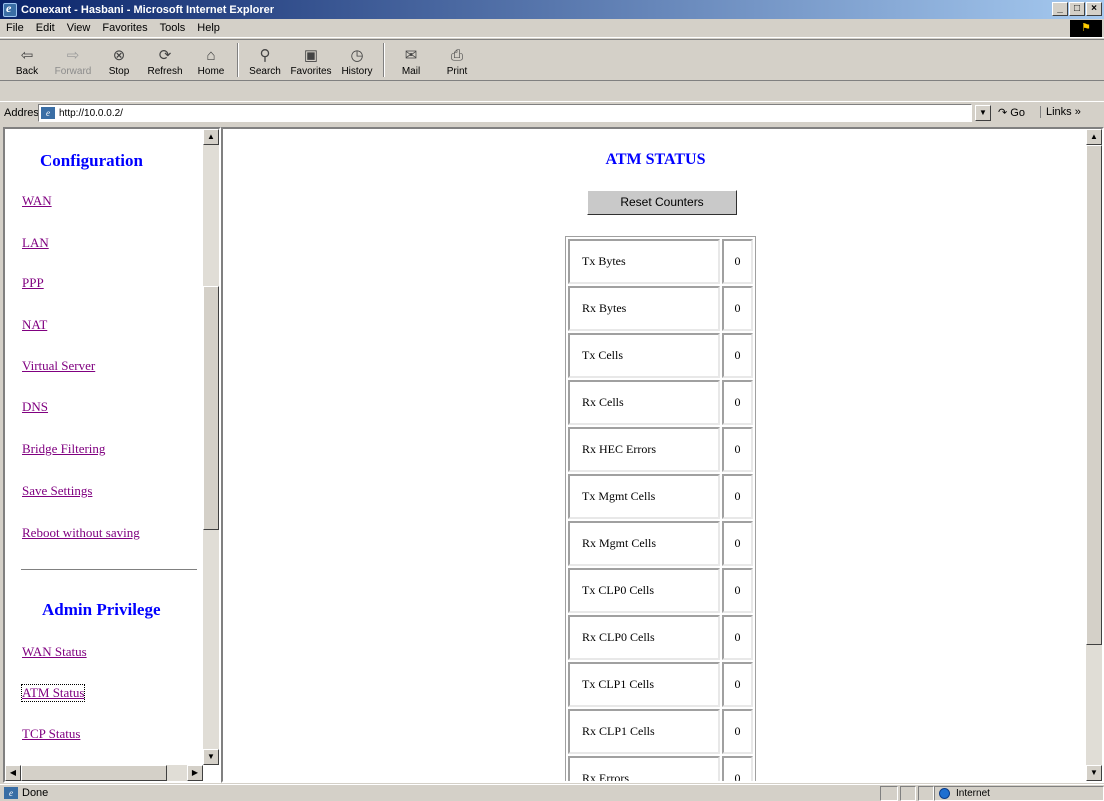 The width and height of the screenshot is (1104, 801). What do you see at coordinates (908, 793) in the screenshot?
I see `status-panel` at bounding box center [908, 793].